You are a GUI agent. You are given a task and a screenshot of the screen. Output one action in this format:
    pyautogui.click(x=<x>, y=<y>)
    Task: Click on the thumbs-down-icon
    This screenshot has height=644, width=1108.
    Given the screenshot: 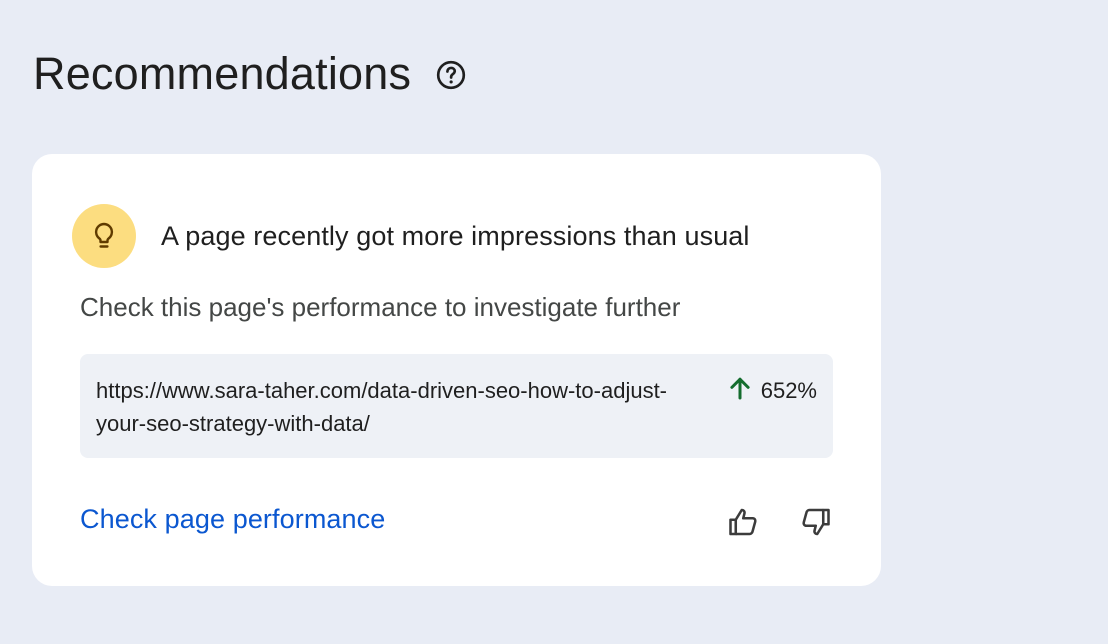 What is the action you would take?
    pyautogui.click(x=815, y=524)
    